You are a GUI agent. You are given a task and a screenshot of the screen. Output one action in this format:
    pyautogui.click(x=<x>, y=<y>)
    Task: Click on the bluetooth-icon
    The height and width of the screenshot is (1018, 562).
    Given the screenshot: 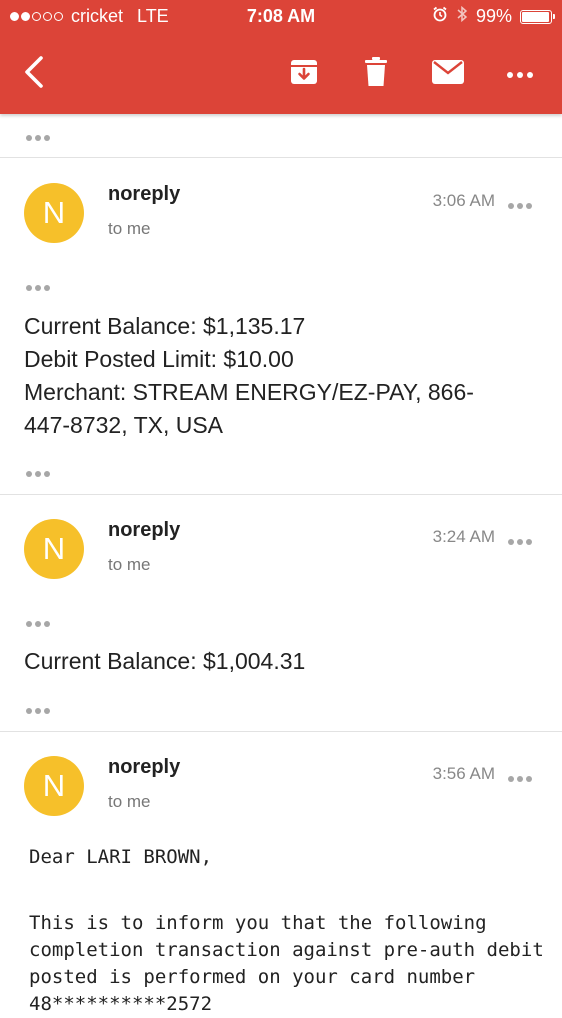 What is the action you would take?
    pyautogui.click(x=462, y=16)
    